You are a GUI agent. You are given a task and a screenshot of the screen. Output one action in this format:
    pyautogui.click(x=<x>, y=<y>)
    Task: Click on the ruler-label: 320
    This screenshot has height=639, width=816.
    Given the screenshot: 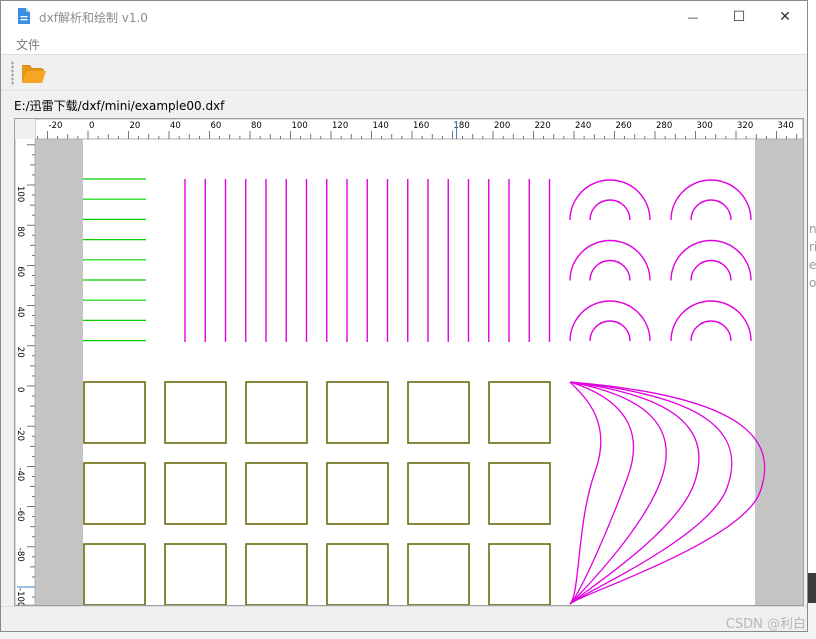 What is the action you would take?
    pyautogui.click(x=745, y=126)
    